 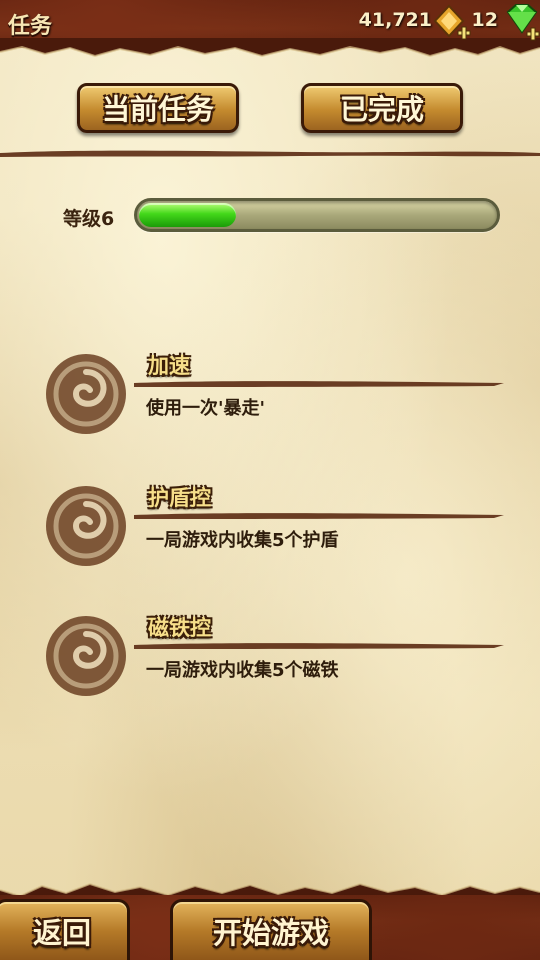 I want to click on mission-title: 磁铁控, so click(x=179, y=628).